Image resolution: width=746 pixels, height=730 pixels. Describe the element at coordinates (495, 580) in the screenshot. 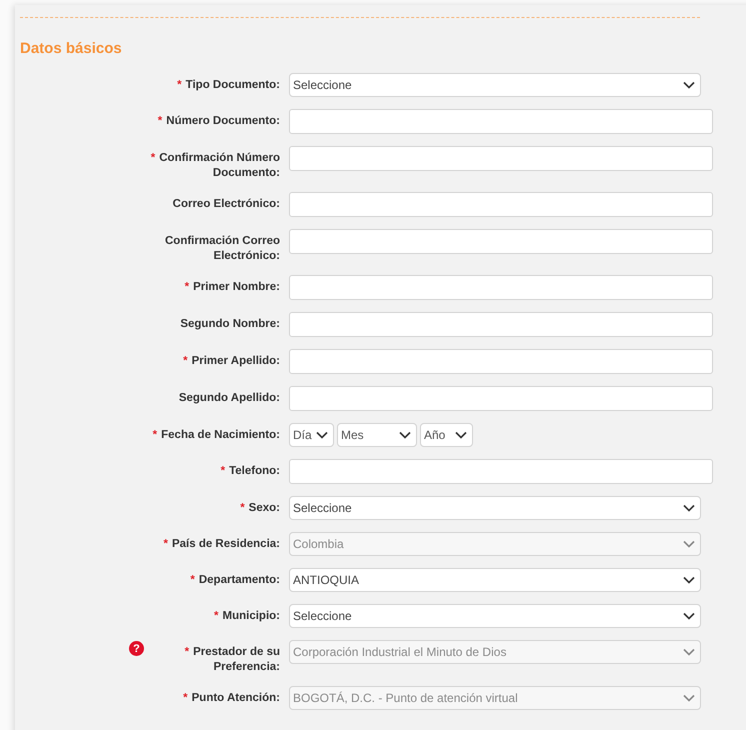

I see `select-dropdown: ANTIOQUIA` at that location.